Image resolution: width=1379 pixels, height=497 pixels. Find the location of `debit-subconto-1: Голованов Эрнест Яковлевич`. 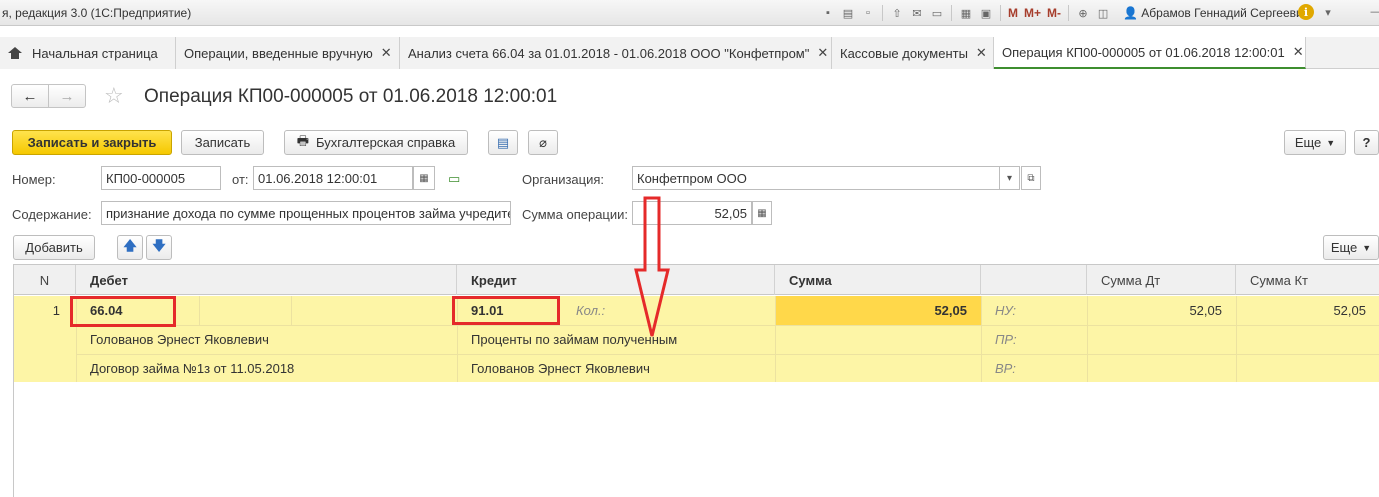

debit-subconto-1: Голованов Эрнест Яковлевич is located at coordinates (266, 339).